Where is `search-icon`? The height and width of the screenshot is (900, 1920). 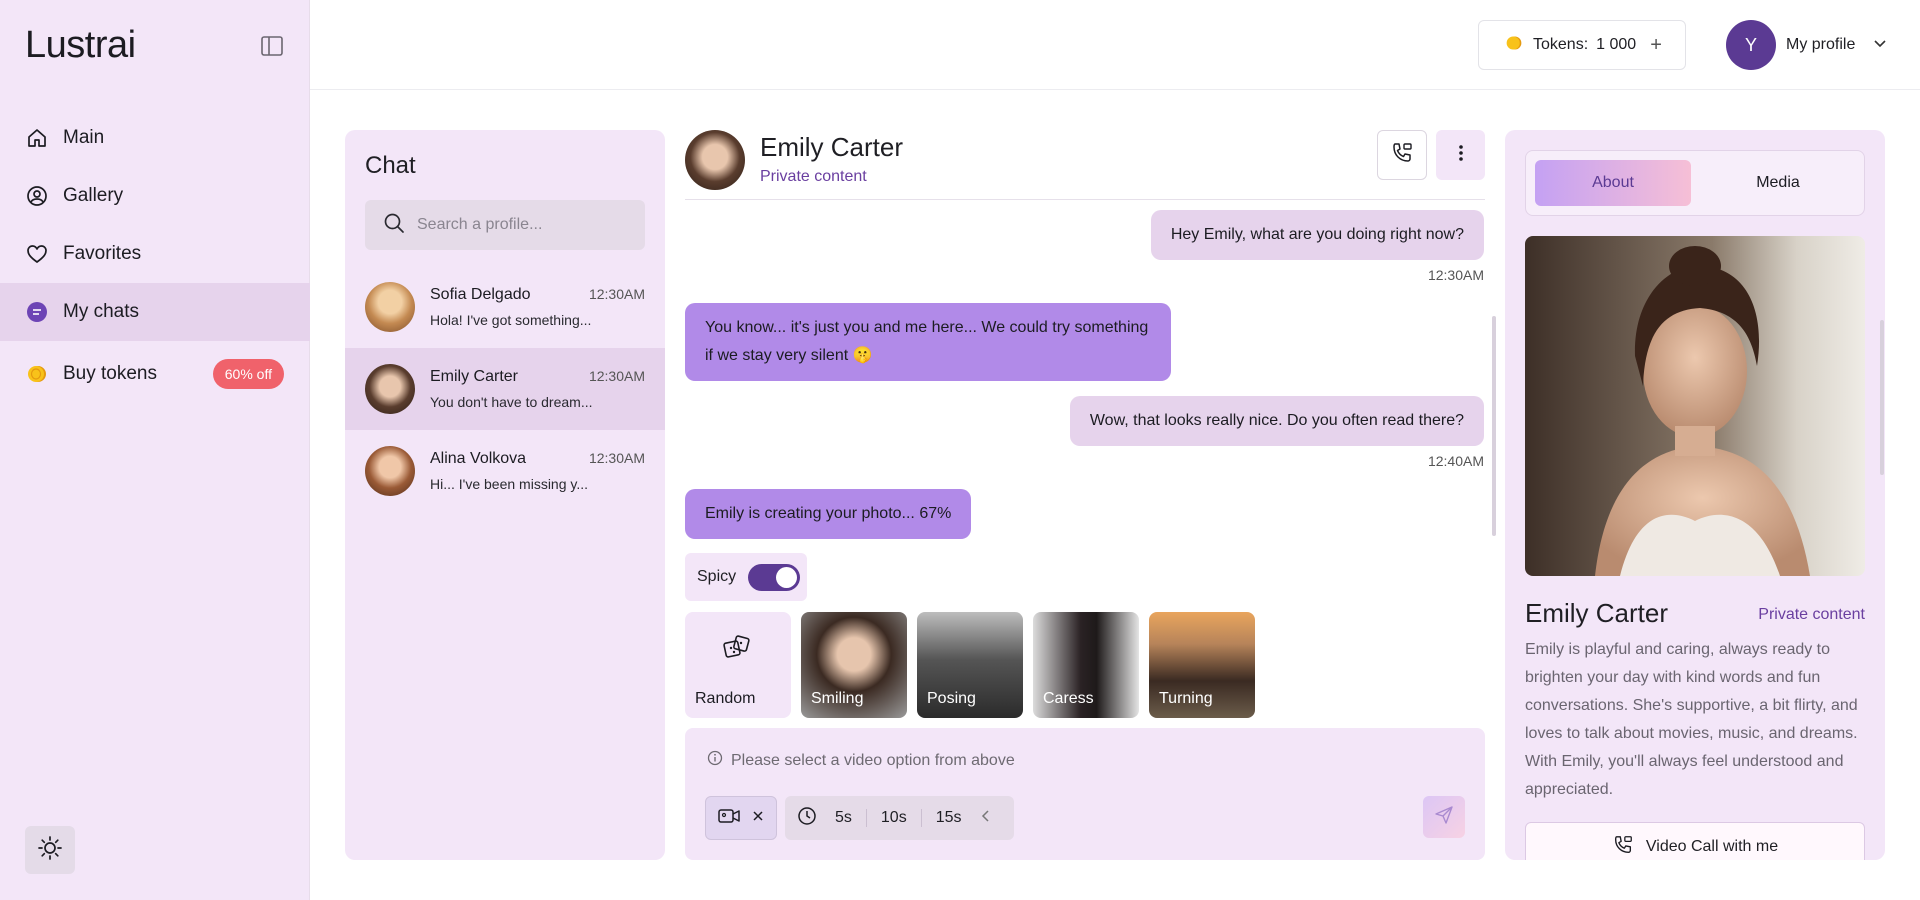
search-icon is located at coordinates (394, 225).